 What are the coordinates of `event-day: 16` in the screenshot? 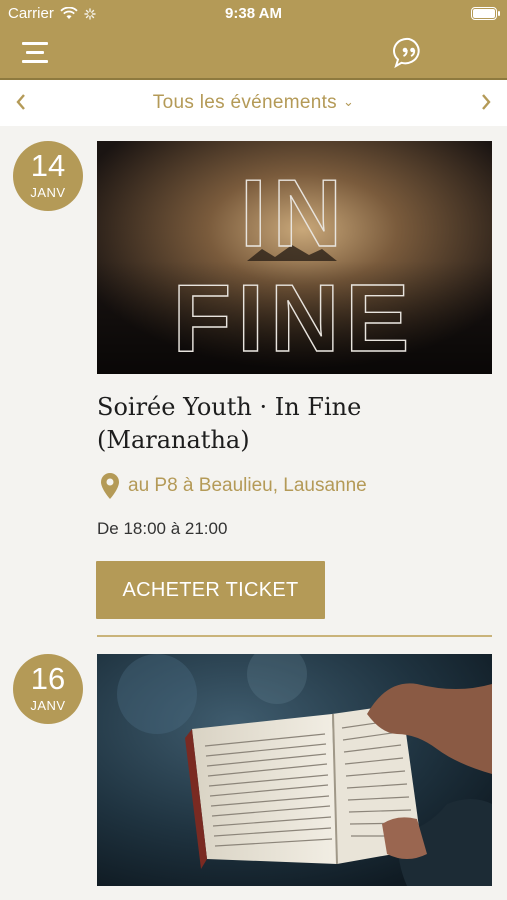 It's located at (48, 678).